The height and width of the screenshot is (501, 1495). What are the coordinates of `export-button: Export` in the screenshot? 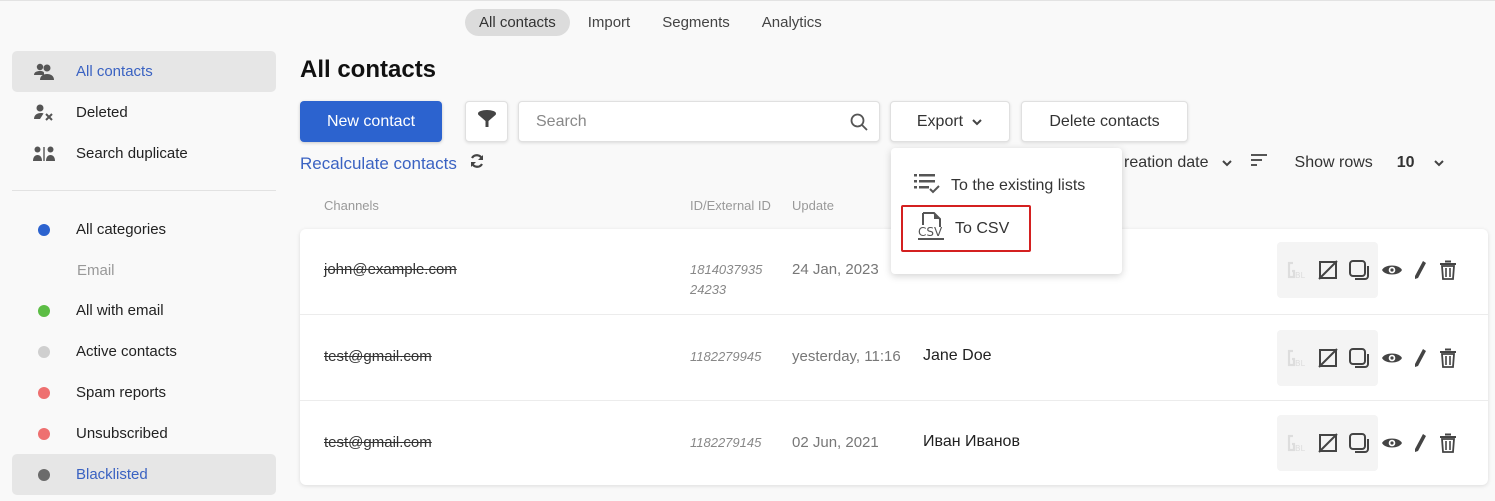 It's located at (950, 121).